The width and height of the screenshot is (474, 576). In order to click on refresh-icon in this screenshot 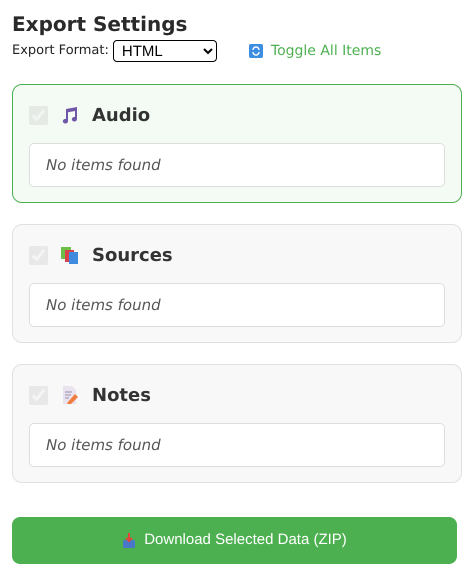, I will do `click(255, 51)`.